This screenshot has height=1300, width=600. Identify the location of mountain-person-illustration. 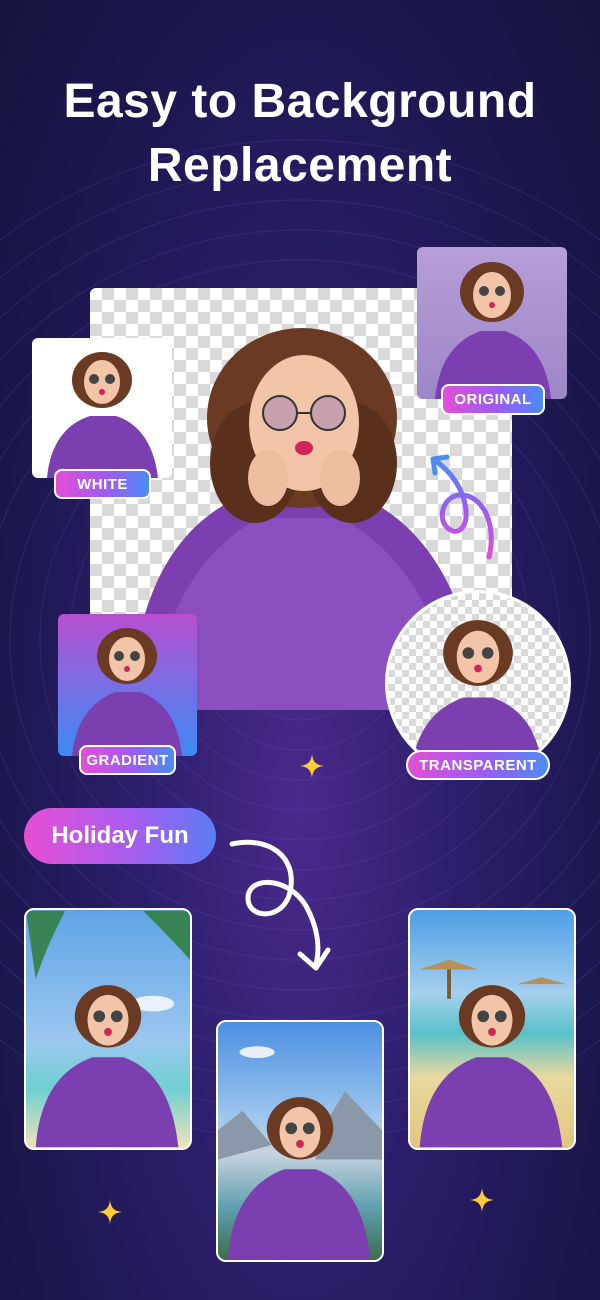
(300, 1153).